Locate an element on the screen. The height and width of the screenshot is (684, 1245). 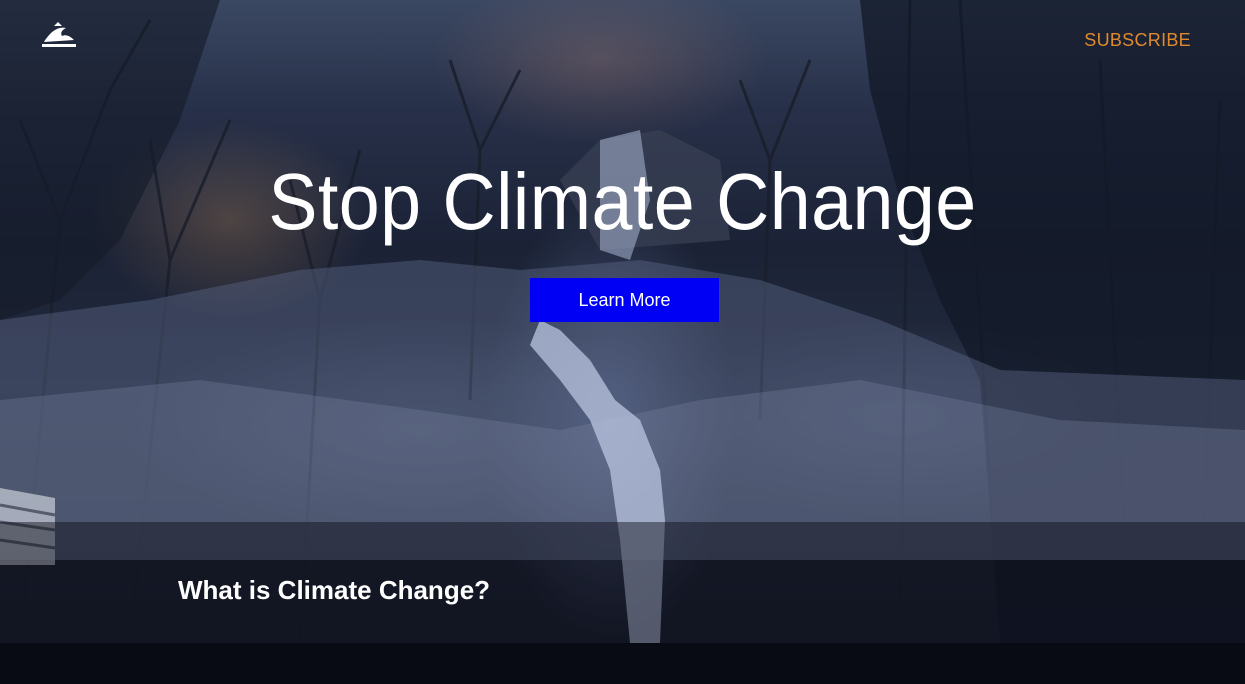
wave-logo-icon is located at coordinates (59, 34).